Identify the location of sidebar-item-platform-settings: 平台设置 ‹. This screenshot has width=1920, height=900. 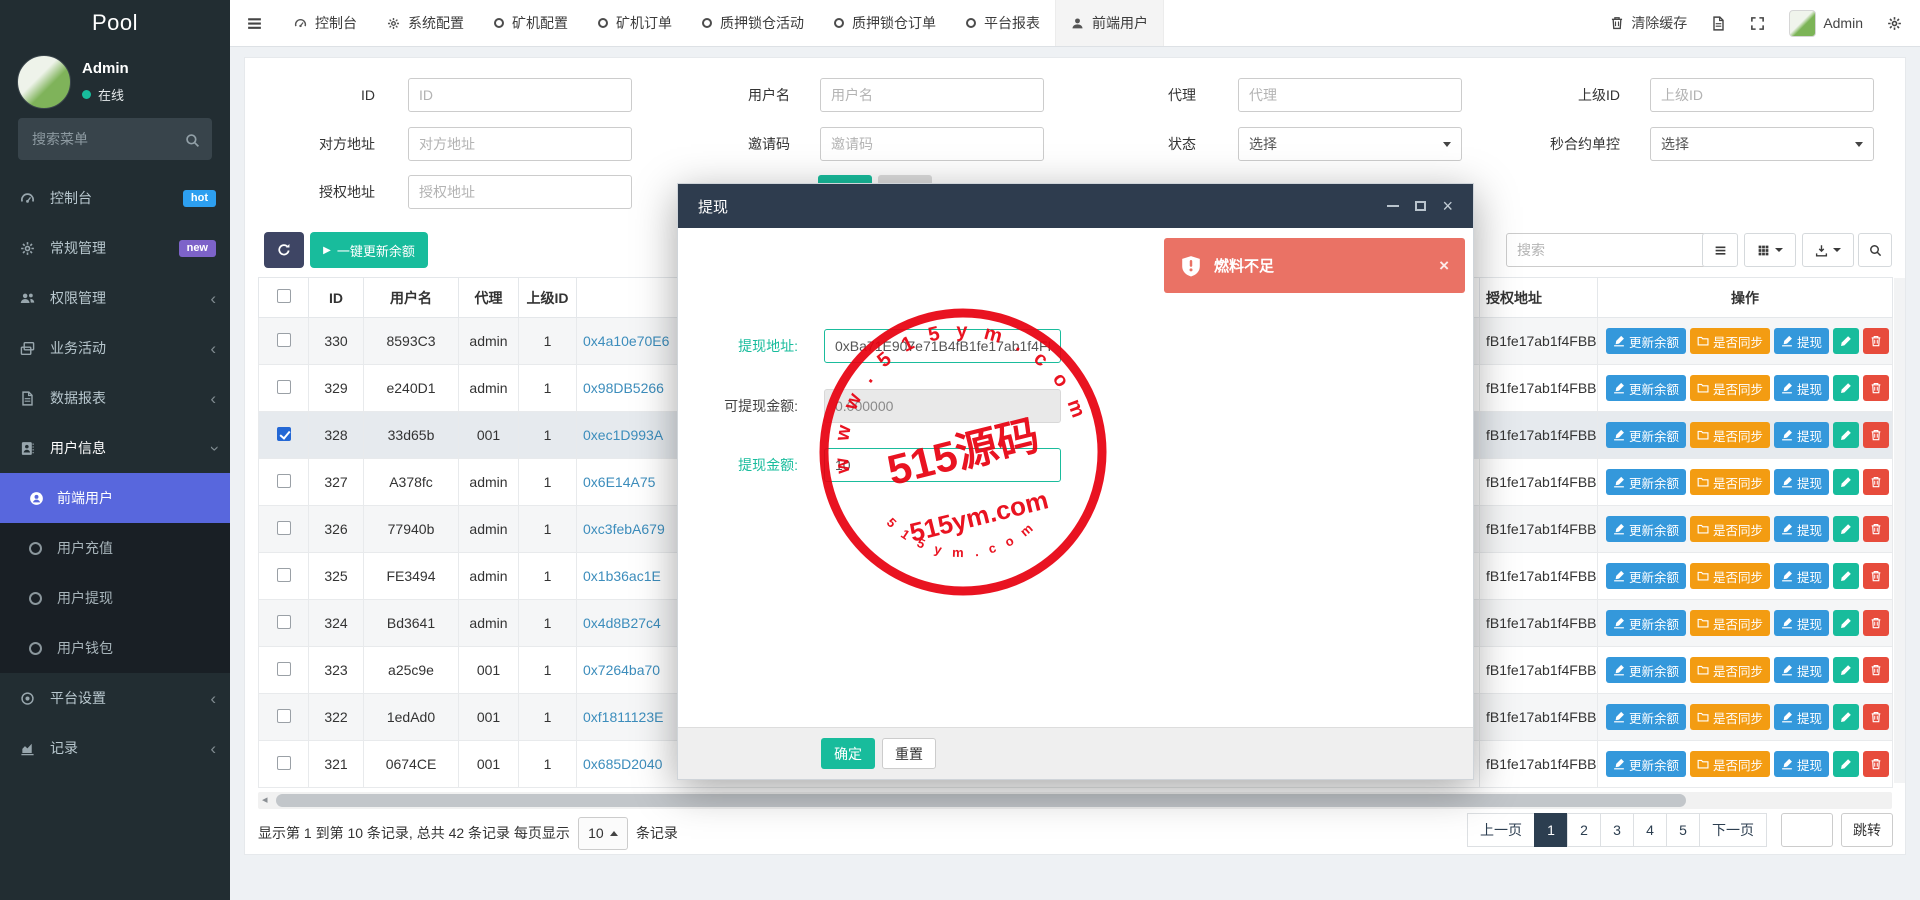
(115, 698).